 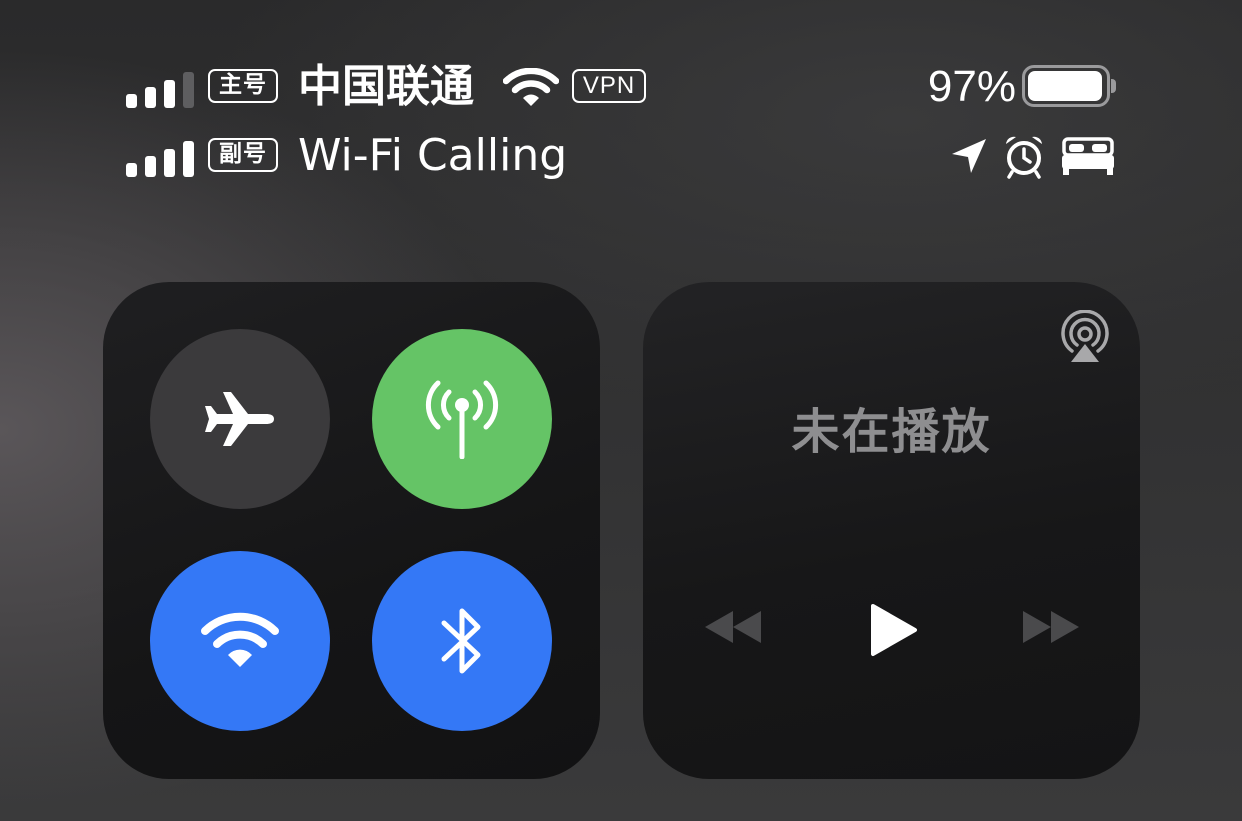 What do you see at coordinates (893, 630) in the screenshot?
I see `play-icon` at bounding box center [893, 630].